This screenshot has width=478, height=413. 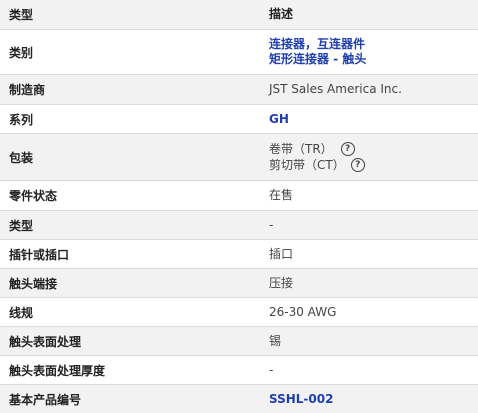 I want to click on row-part-status: 零件状态 在售, so click(x=239, y=196).